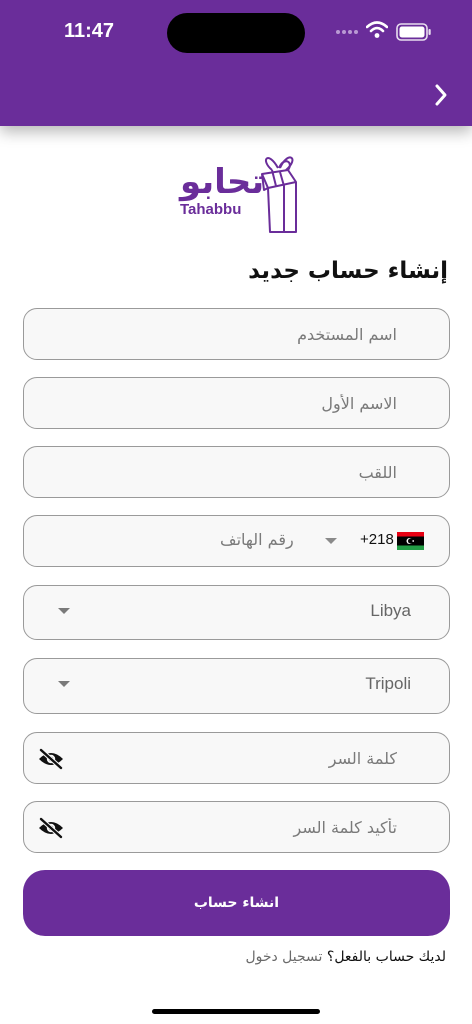  I want to click on password-field, so click(236, 758).